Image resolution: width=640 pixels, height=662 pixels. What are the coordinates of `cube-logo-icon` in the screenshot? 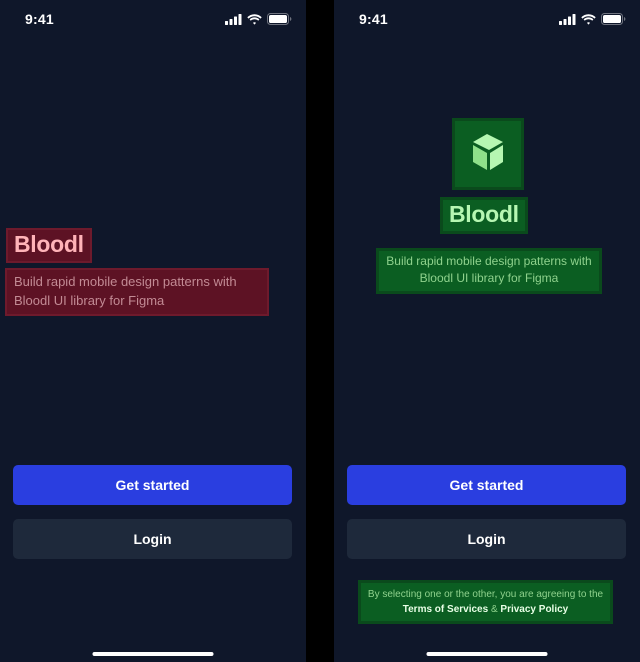 It's located at (488, 154).